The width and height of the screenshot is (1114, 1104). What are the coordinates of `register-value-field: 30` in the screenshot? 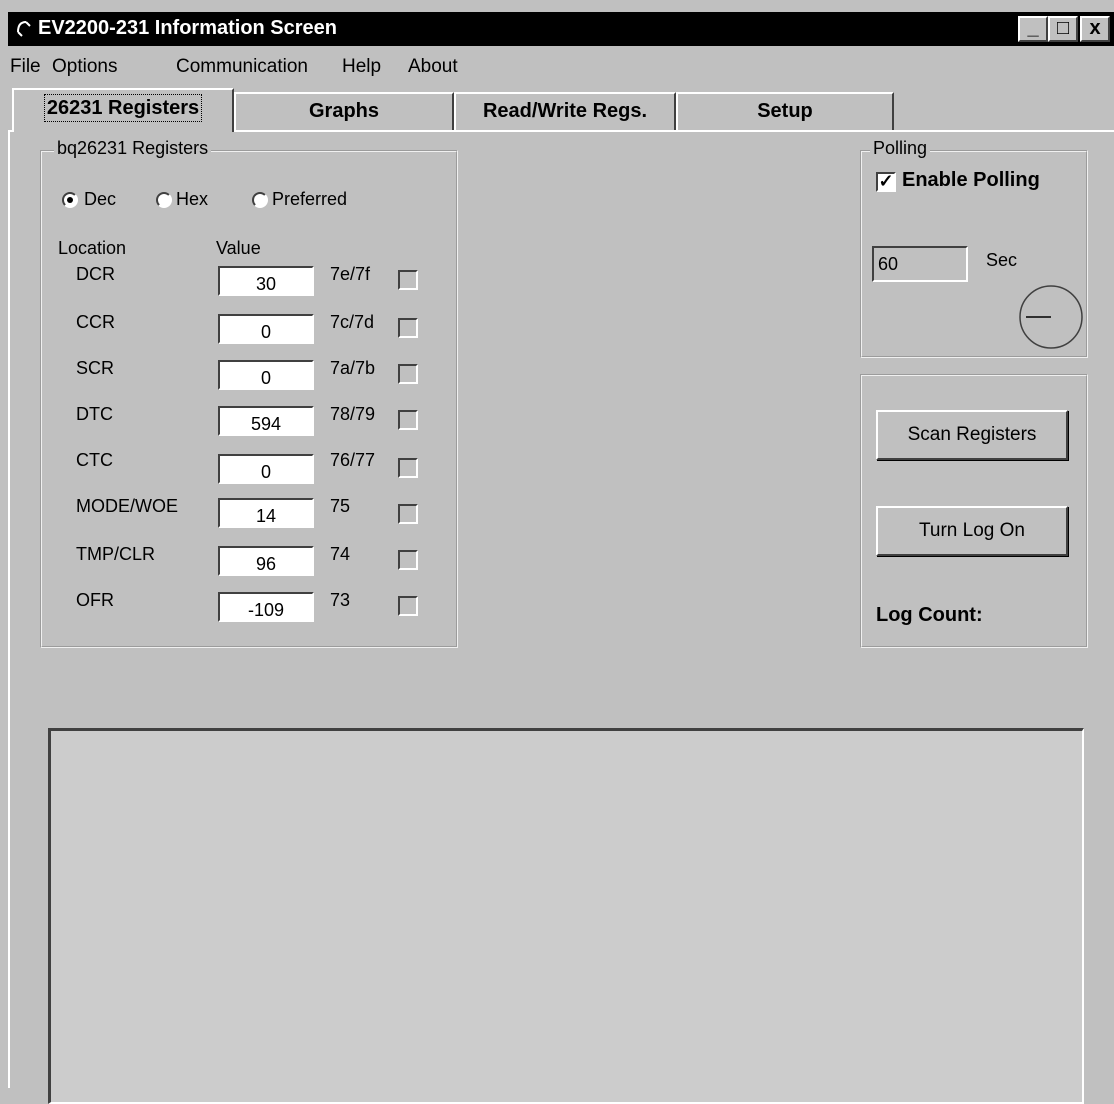 It's located at (266, 281).